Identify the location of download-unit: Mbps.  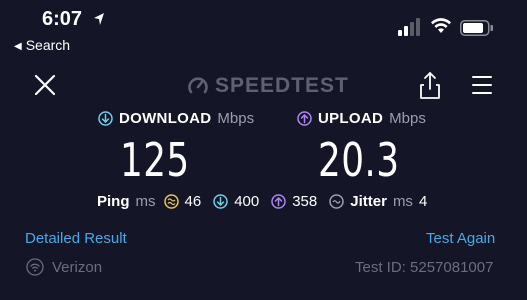
(236, 118).